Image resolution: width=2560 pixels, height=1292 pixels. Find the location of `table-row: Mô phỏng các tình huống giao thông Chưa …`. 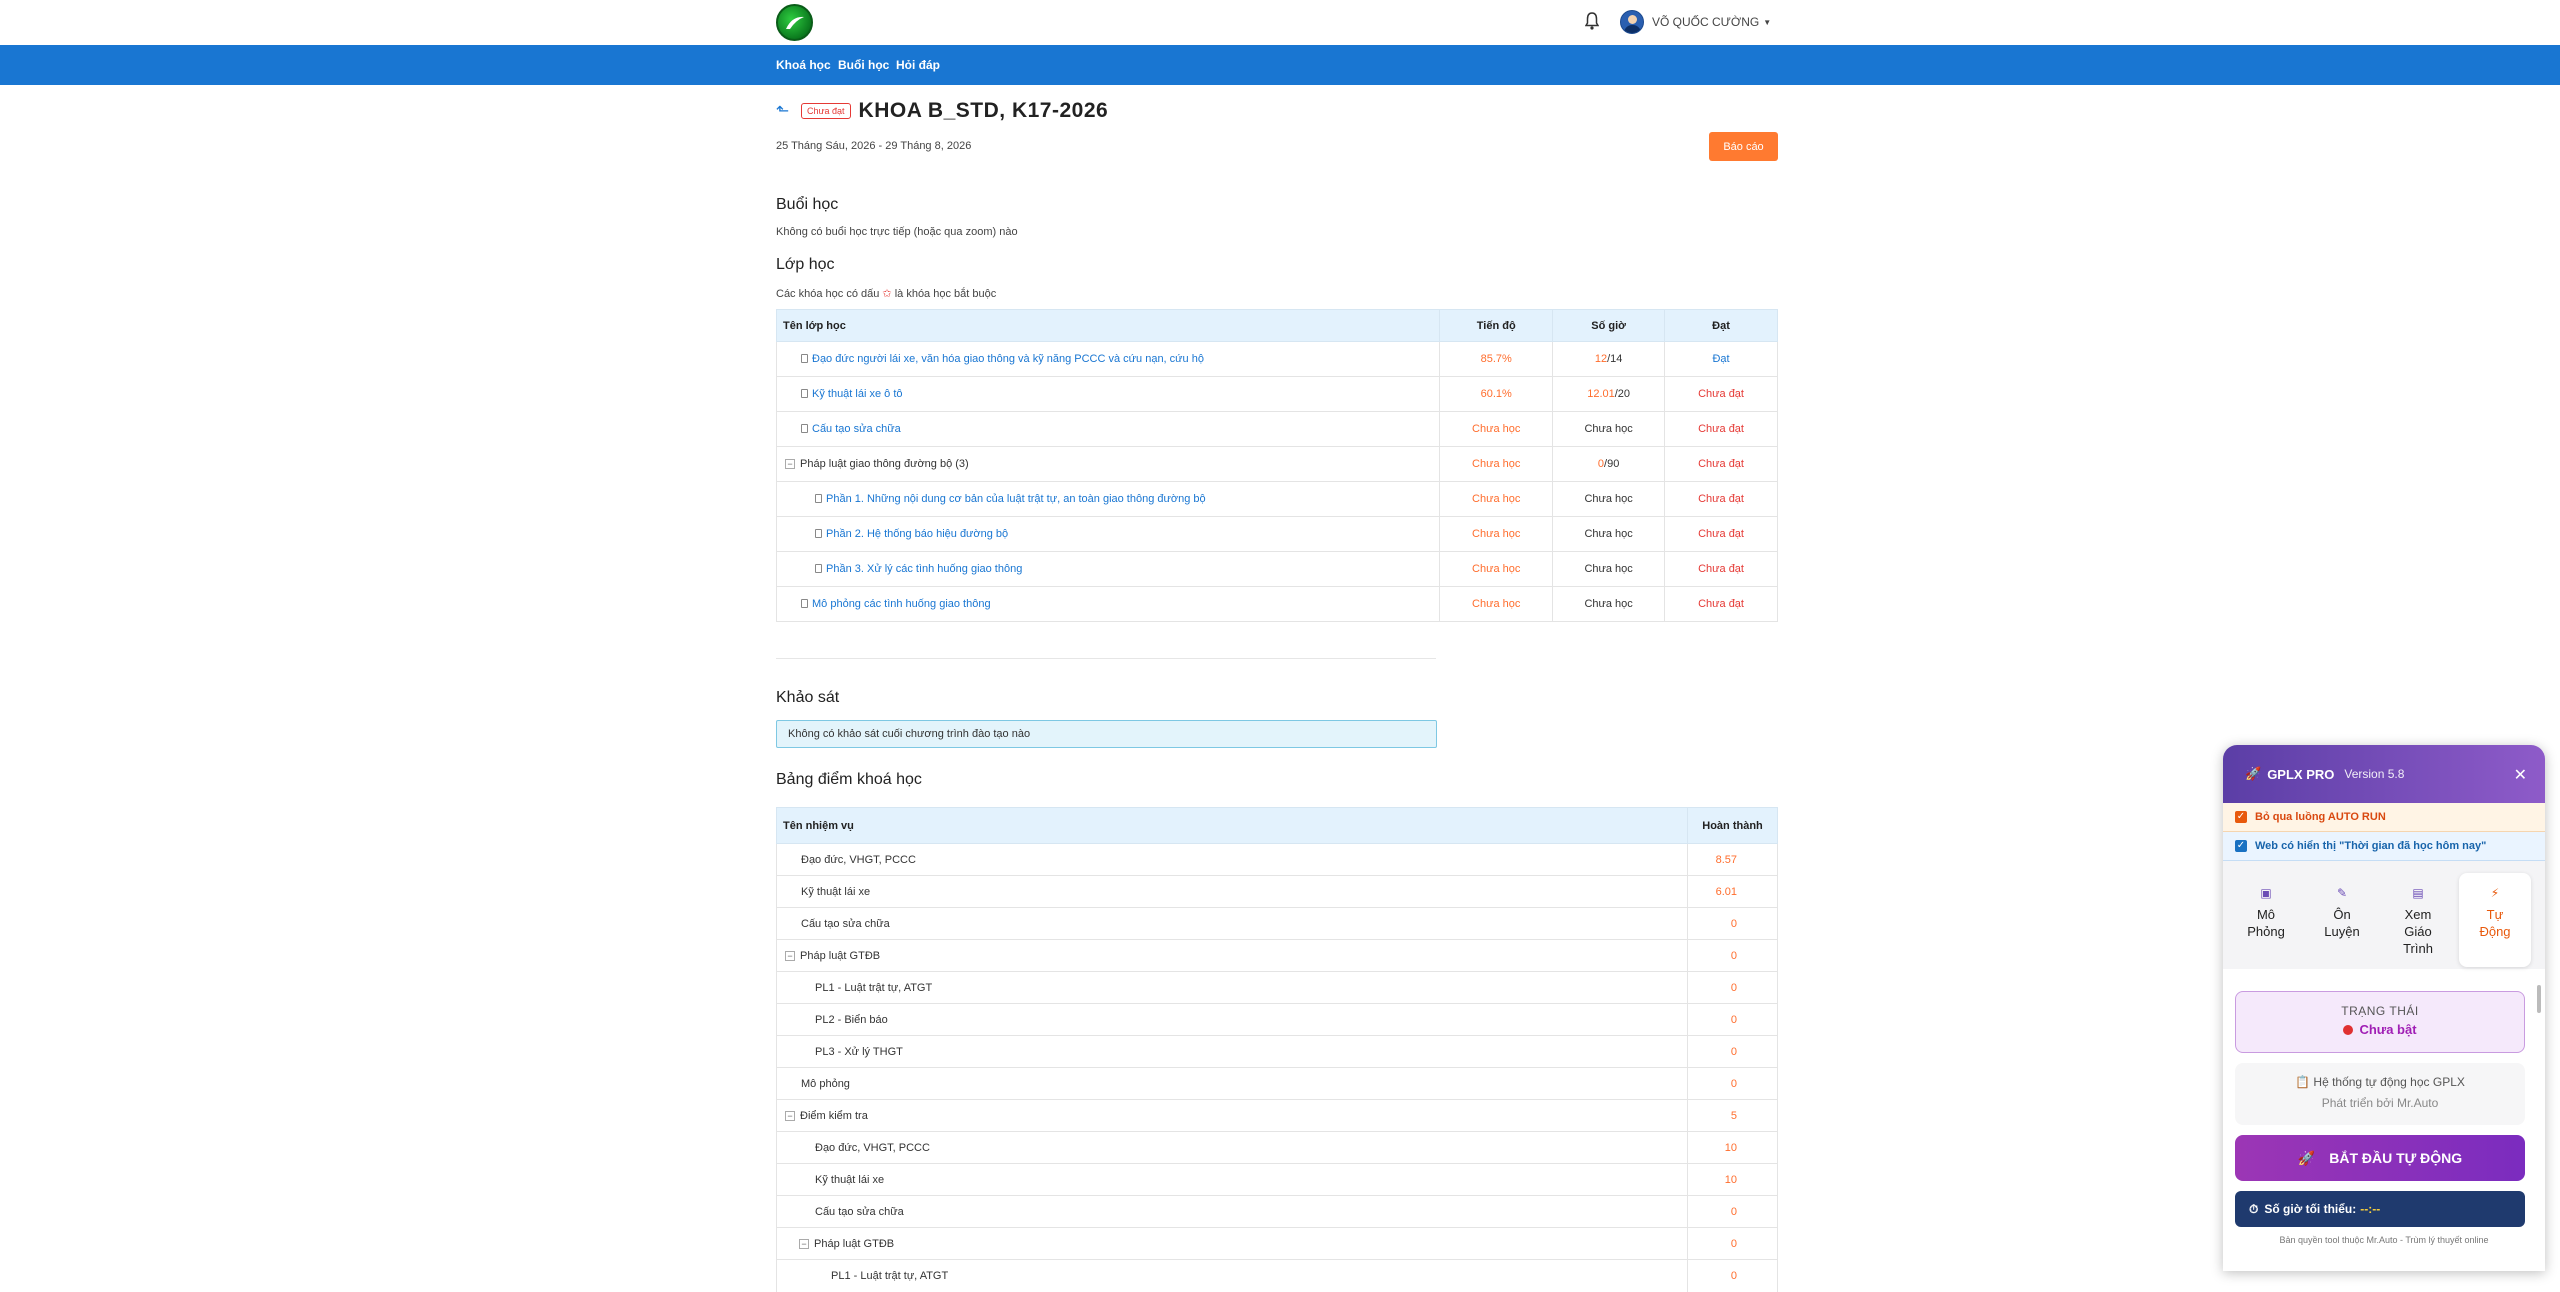

table-row: Mô phỏng các tình huống giao thông Chưa … is located at coordinates (1276, 604).